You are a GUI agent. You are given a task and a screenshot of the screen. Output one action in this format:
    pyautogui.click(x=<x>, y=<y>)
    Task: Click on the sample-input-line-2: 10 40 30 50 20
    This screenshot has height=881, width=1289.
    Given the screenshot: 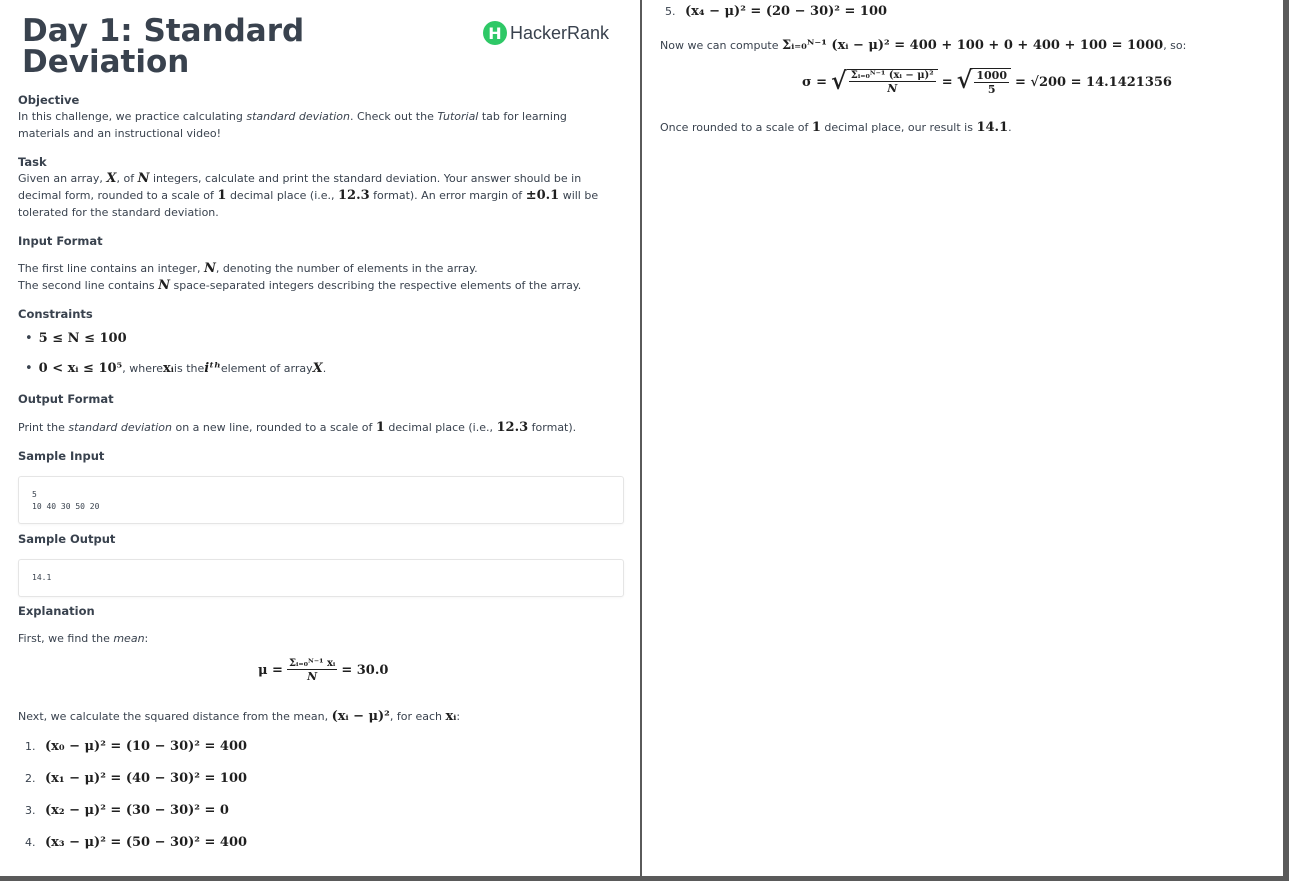 What is the action you would take?
    pyautogui.click(x=66, y=506)
    